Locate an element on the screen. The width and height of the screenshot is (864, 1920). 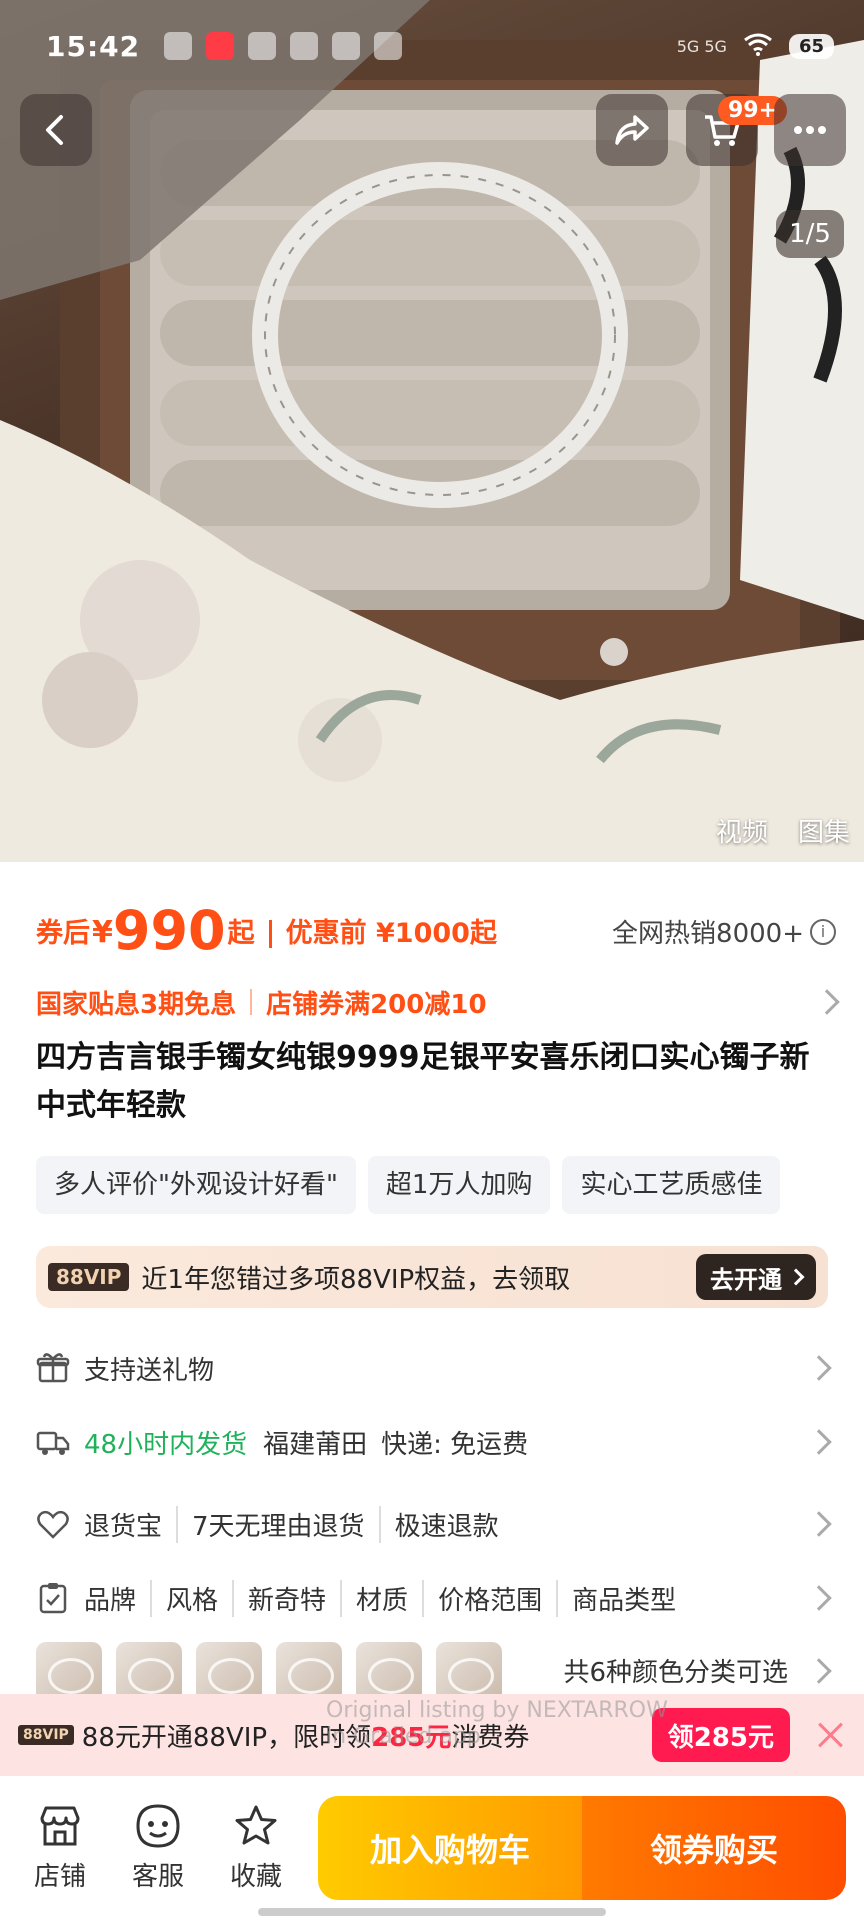
more-options-button is located at coordinates (810, 130).